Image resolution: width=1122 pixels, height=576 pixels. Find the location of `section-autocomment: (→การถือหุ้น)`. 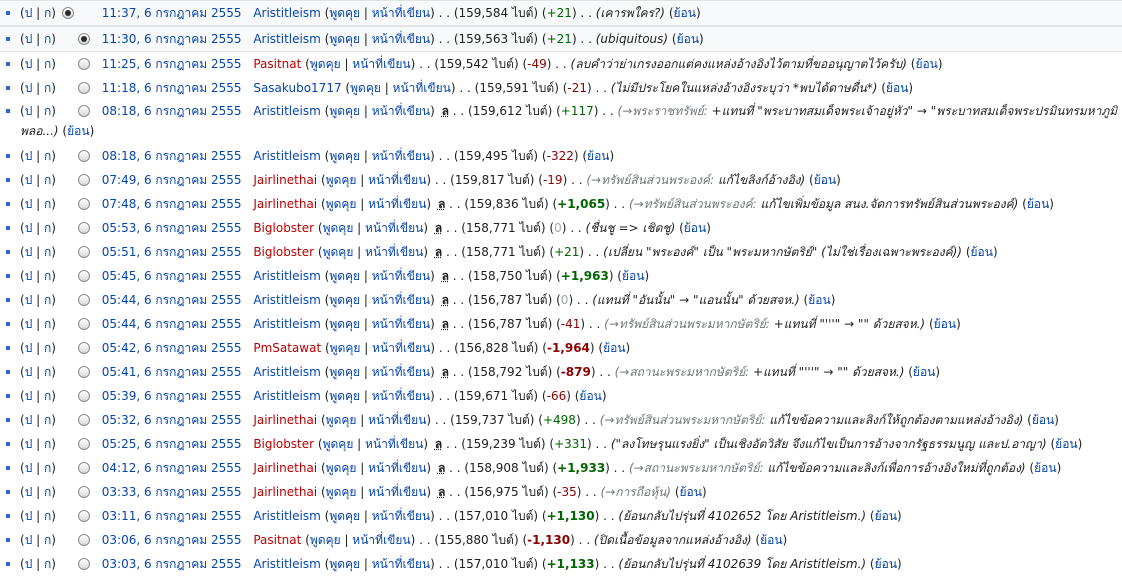

section-autocomment: (→การถือหุ้น) is located at coordinates (636, 492).